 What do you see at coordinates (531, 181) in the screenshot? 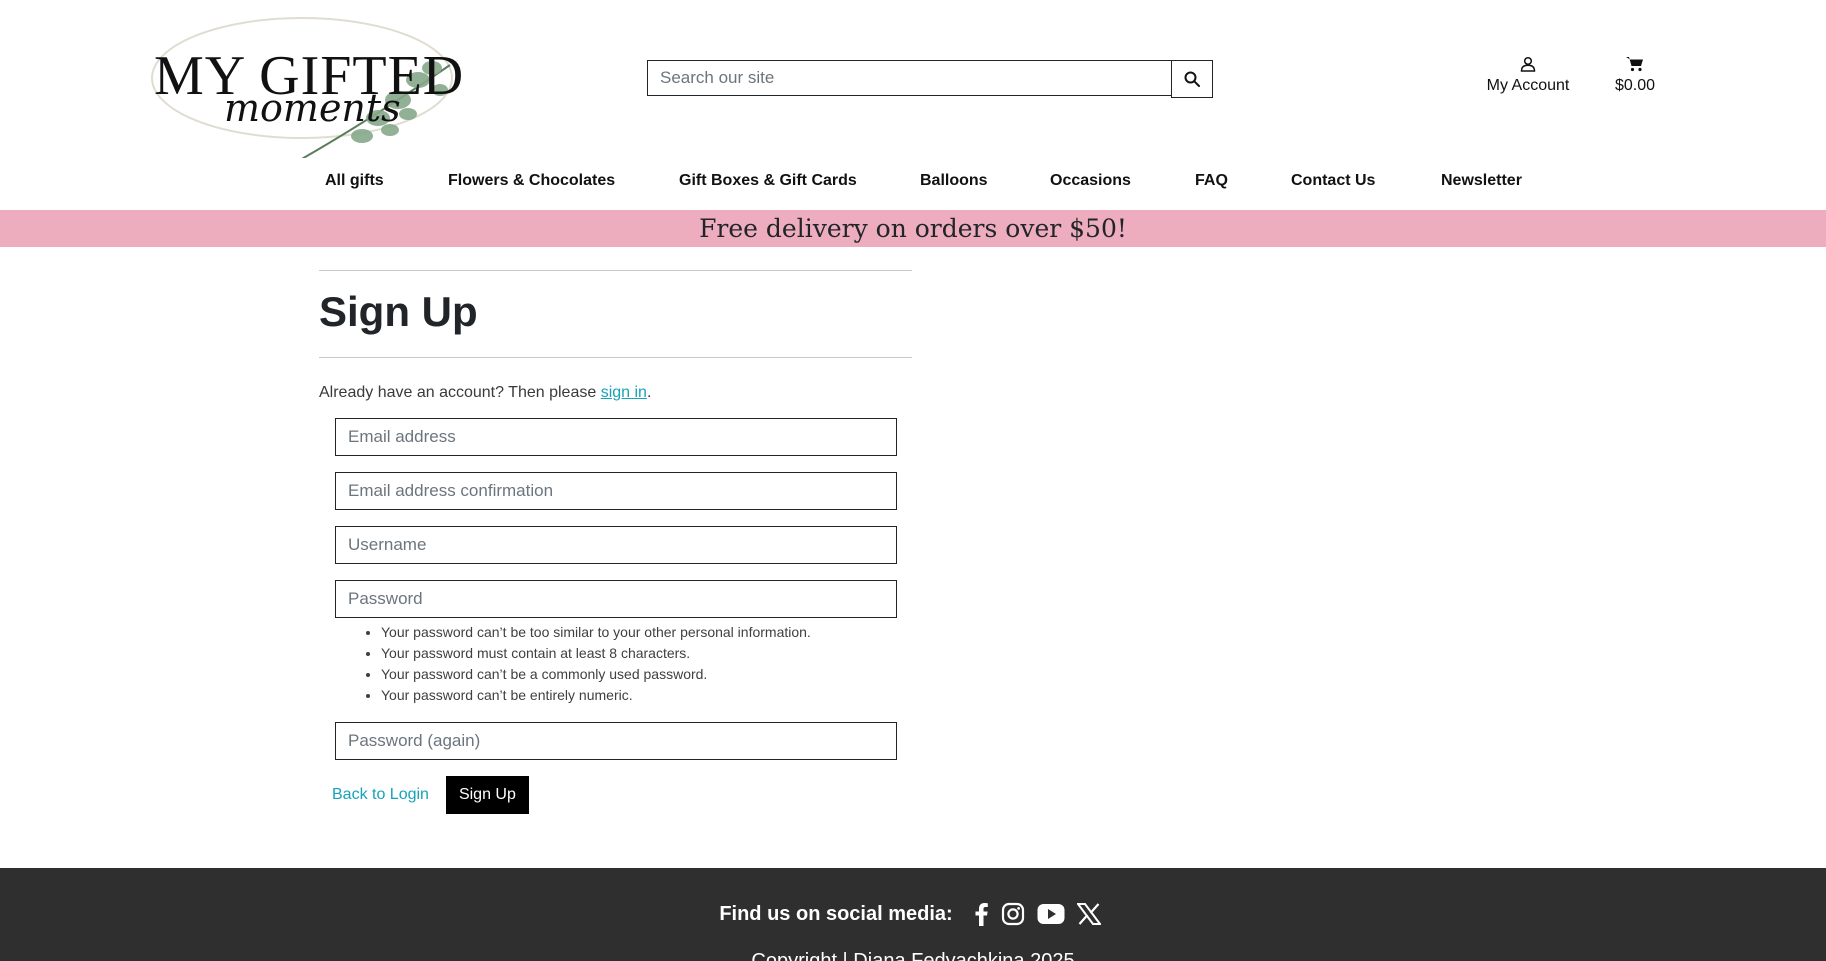
I see `nav-flowers-chocolates: Flowers & Chocolates` at bounding box center [531, 181].